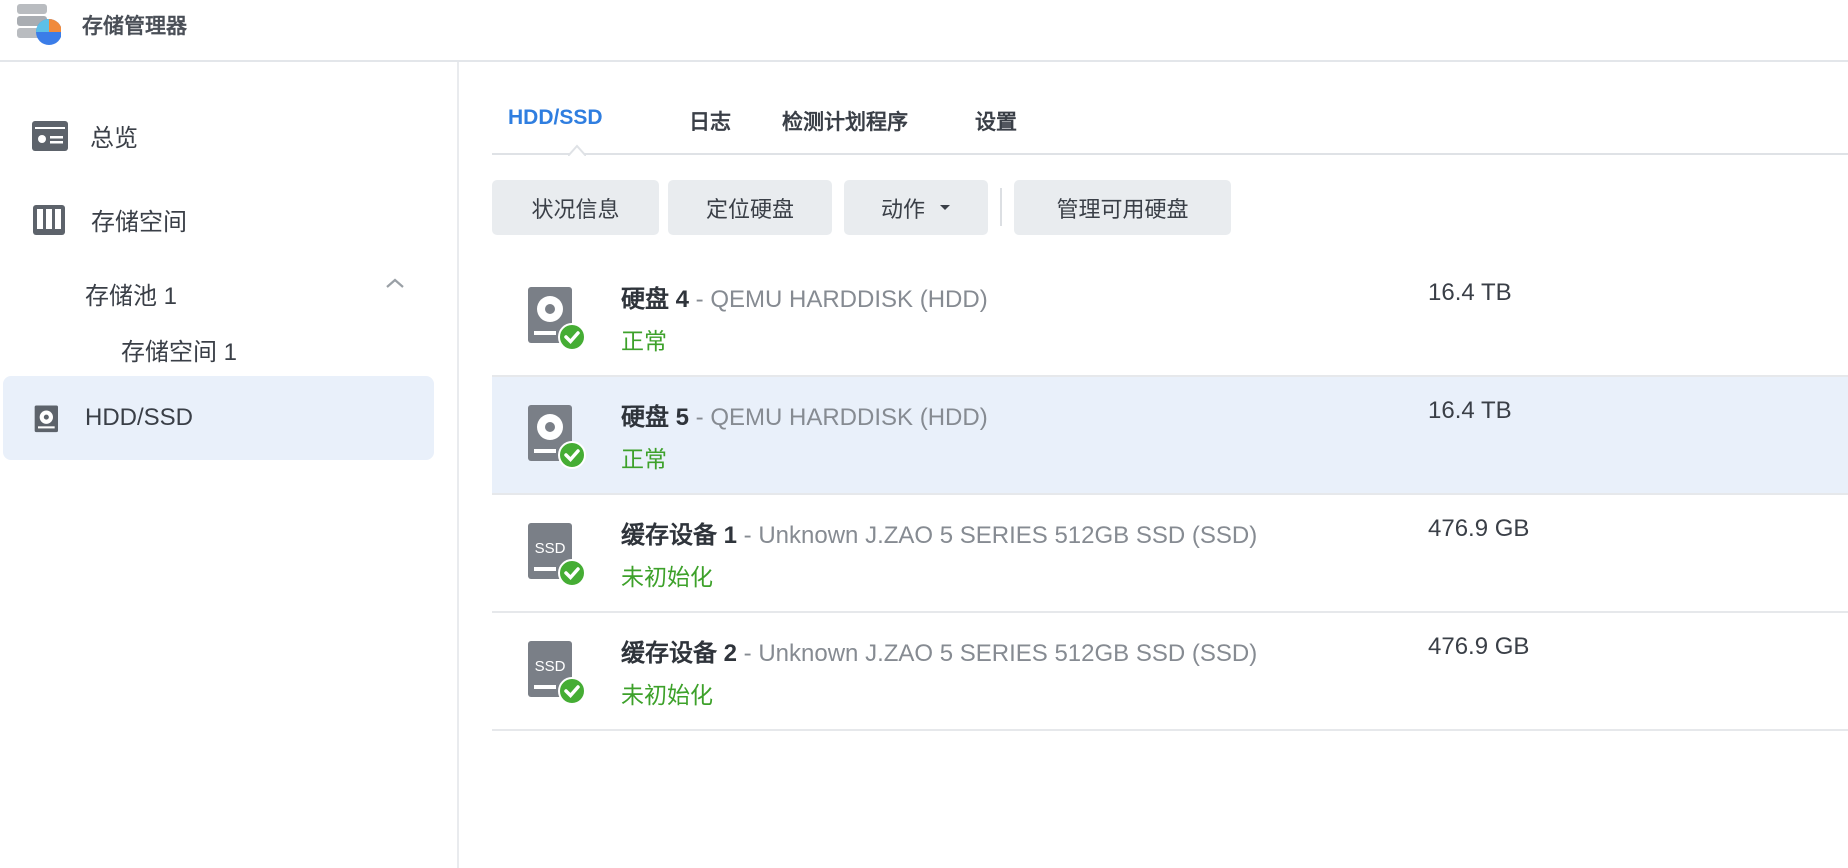 The height and width of the screenshot is (868, 1848). What do you see at coordinates (1122, 207) in the screenshot?
I see `manage-available-drives-button: 管理可用硬盘` at bounding box center [1122, 207].